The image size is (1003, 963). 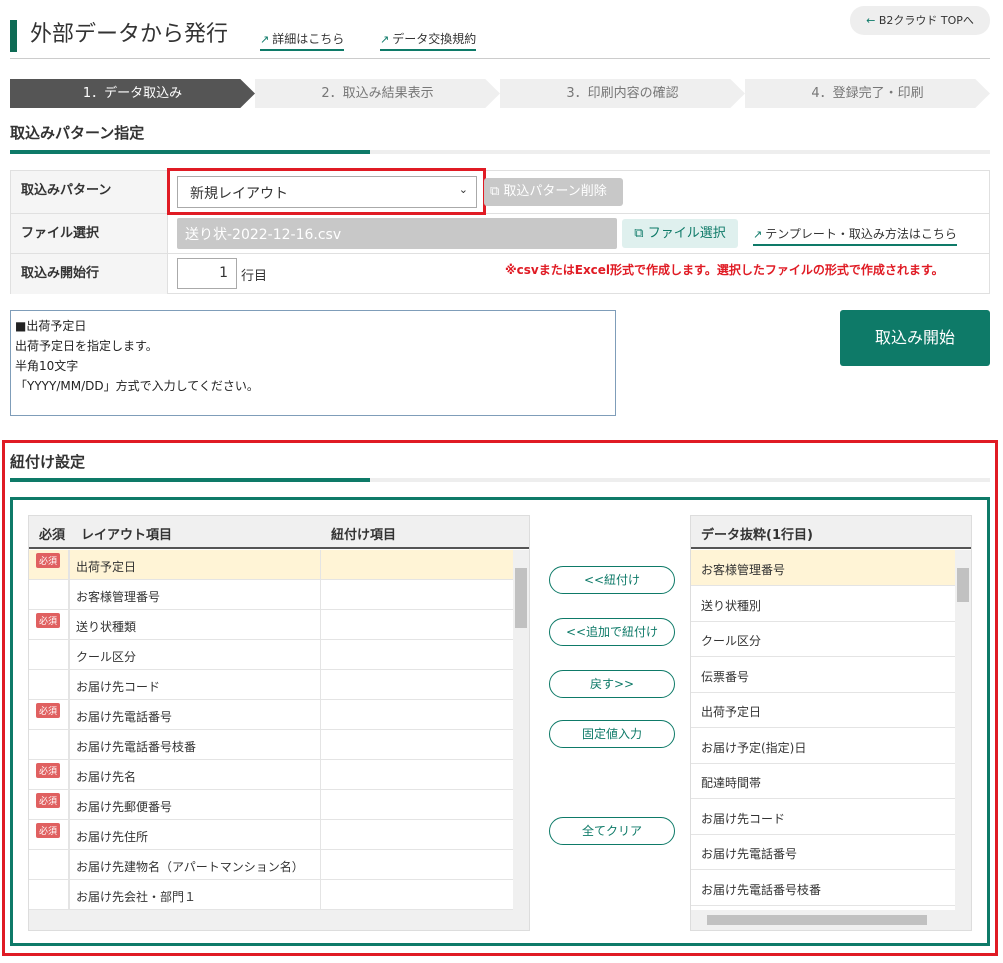 What do you see at coordinates (77, 133) in the screenshot?
I see `pattern-section-title: 取込みパターン指定` at bounding box center [77, 133].